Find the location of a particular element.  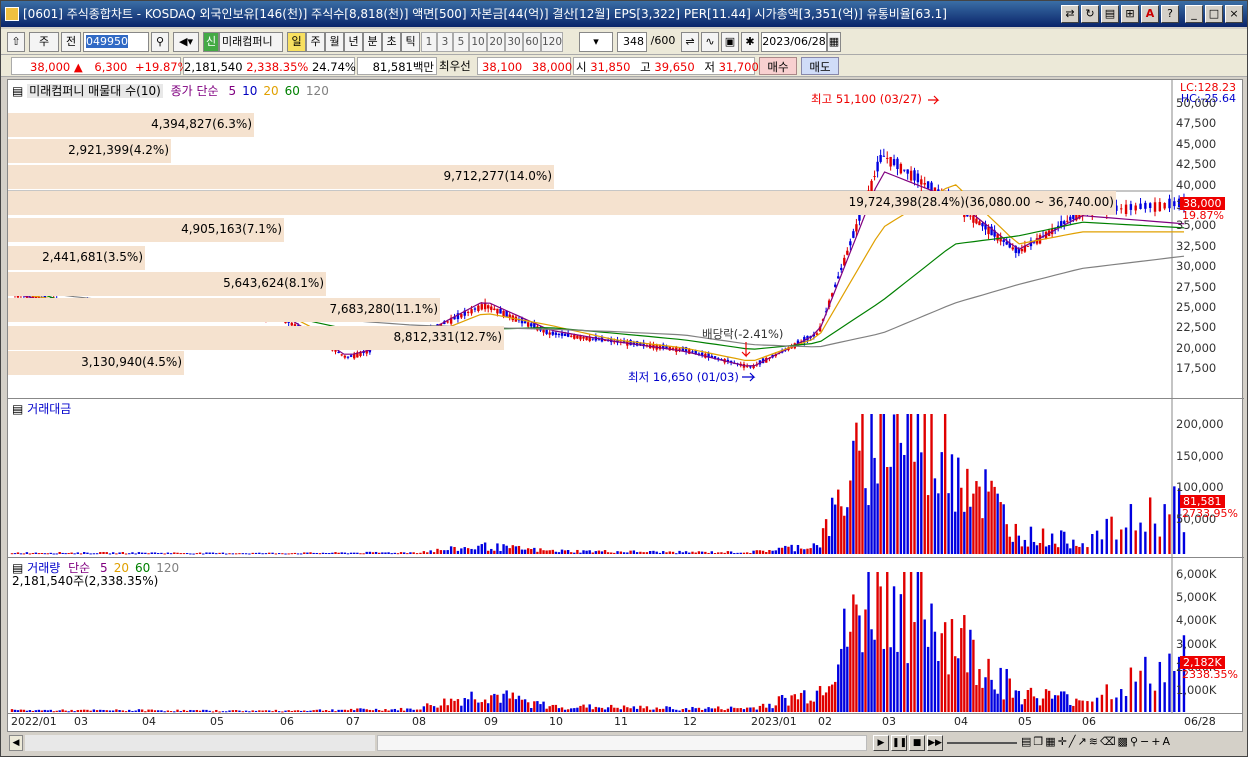

close-button: × is located at coordinates (1234, 14).